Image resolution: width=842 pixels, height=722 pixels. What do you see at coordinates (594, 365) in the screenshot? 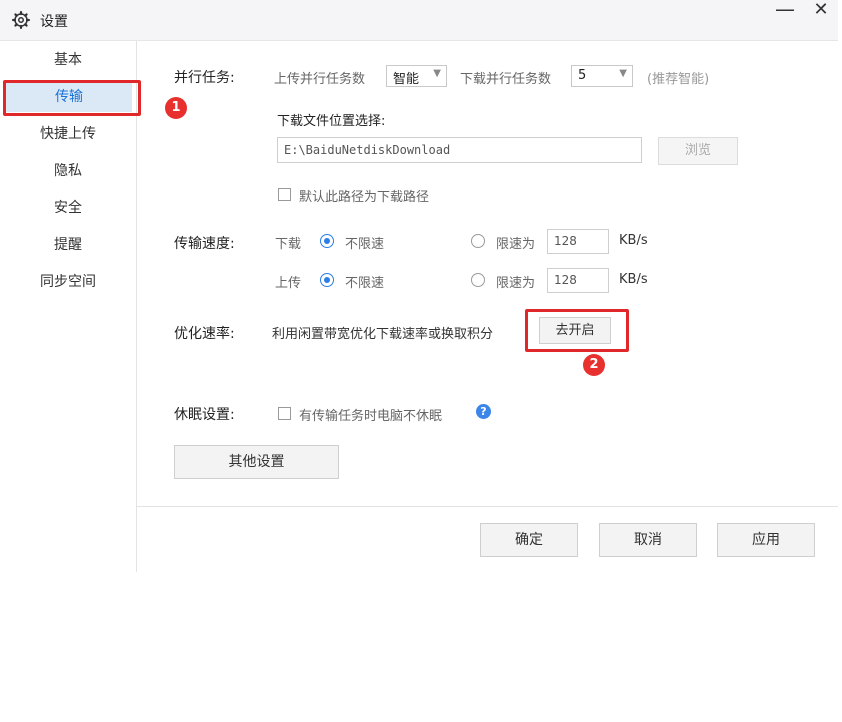
I see `annotation-badge-2: 2` at bounding box center [594, 365].